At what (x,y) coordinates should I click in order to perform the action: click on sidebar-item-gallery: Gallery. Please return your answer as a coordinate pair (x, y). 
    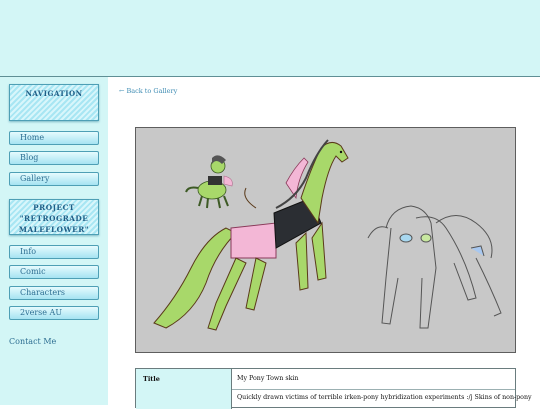
    Looking at the image, I should click on (54, 179).